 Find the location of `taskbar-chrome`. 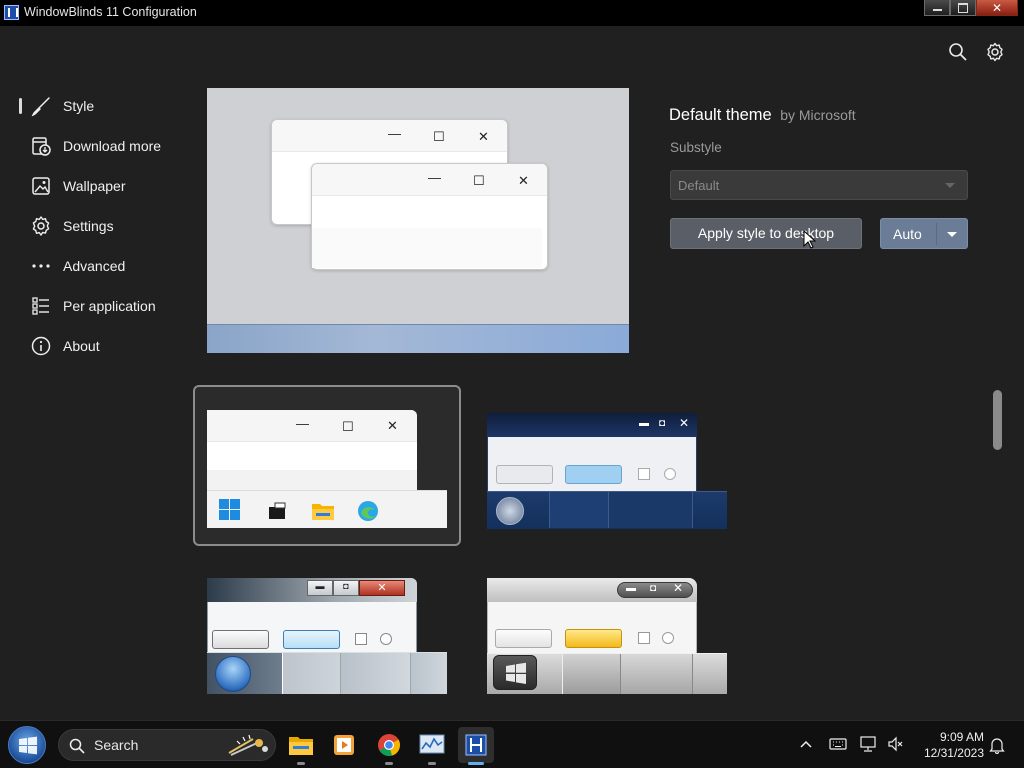

taskbar-chrome is located at coordinates (389, 746).